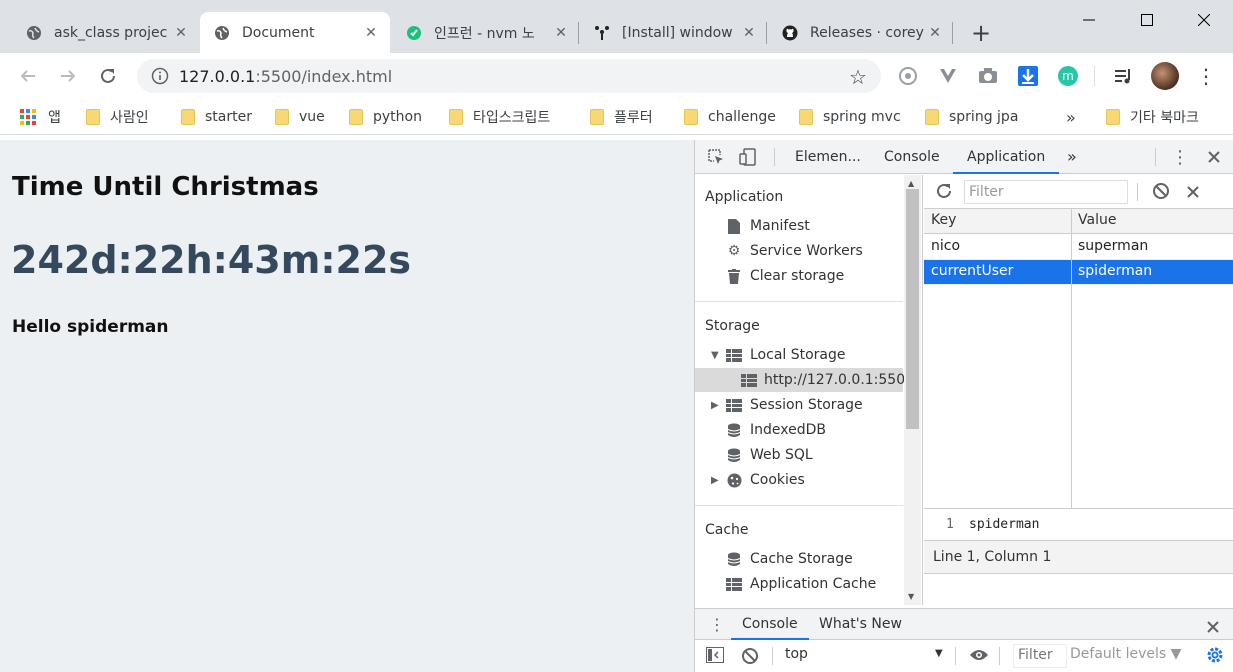 This screenshot has height=672, width=1233. I want to click on browser-tab: ask_class projec ✕, so click(106, 32).